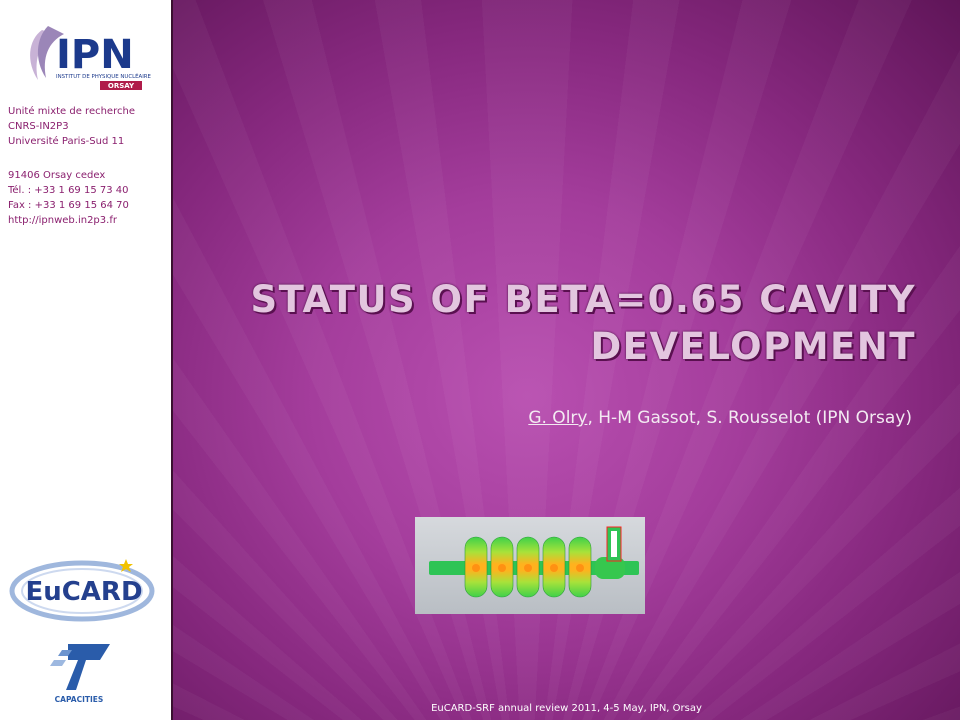 The width and height of the screenshot is (960, 720). I want to click on slide-title: STATUS OF BETA=0.65 CAVITY DEVELOPMENT, so click(576, 323).